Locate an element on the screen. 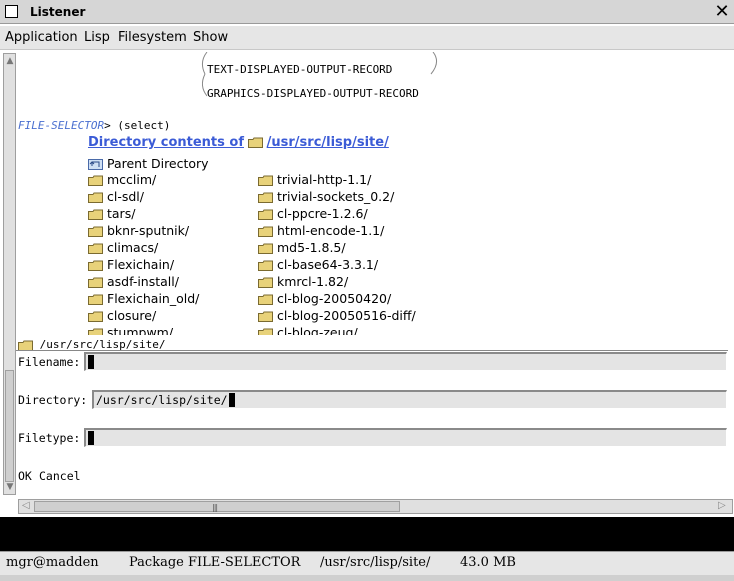 This screenshot has width=734, height=581. directory-entry: cl-blog-20050516-diff/ is located at coordinates (337, 315).